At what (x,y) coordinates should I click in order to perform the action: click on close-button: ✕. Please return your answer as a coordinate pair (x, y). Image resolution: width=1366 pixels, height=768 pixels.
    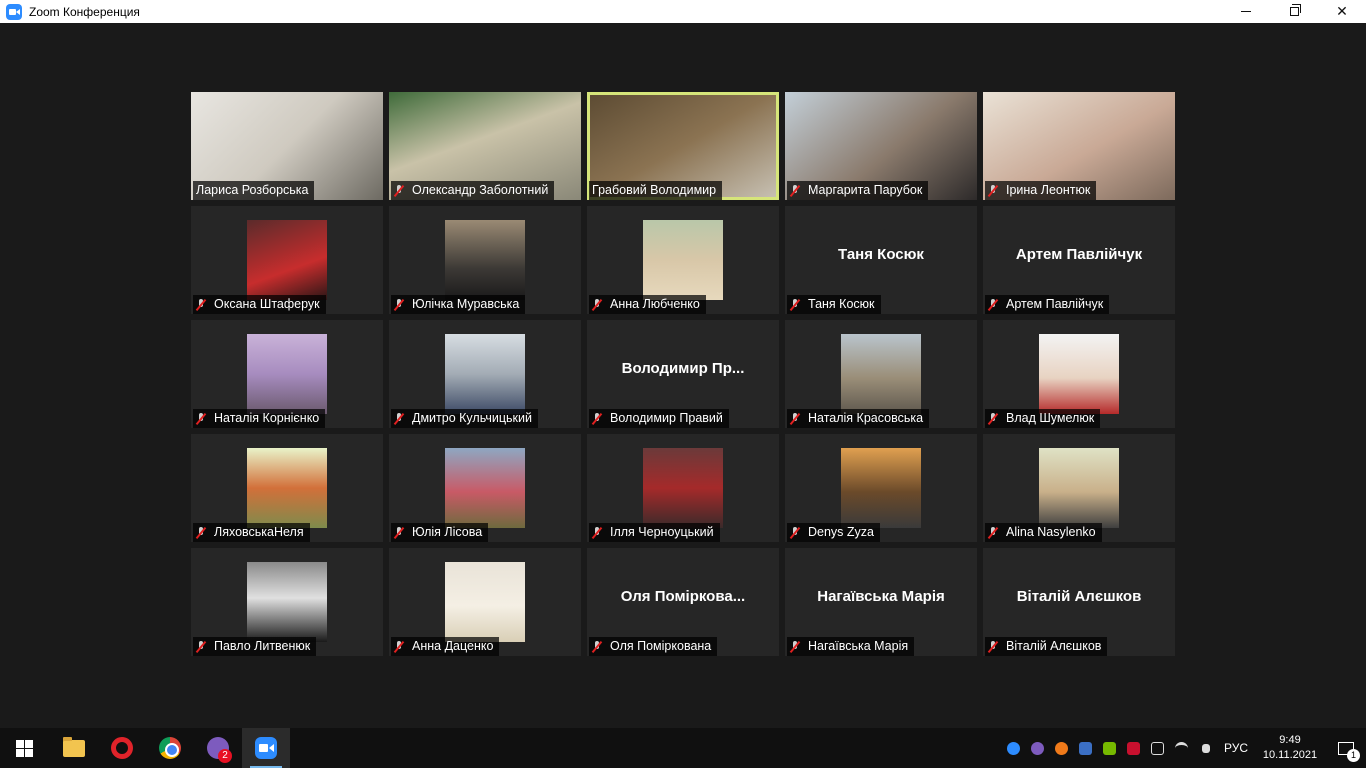
    Looking at the image, I should click on (1342, 11).